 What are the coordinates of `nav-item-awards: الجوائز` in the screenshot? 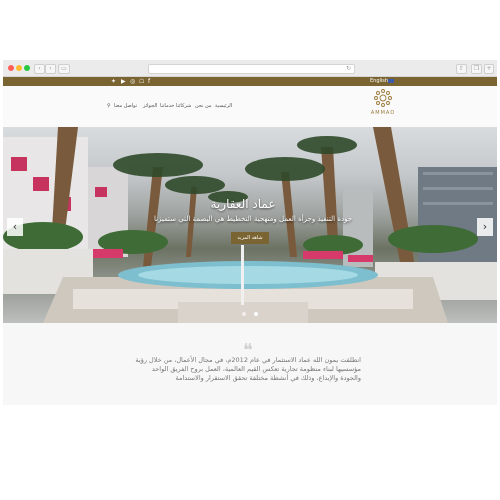 It's located at (150, 106).